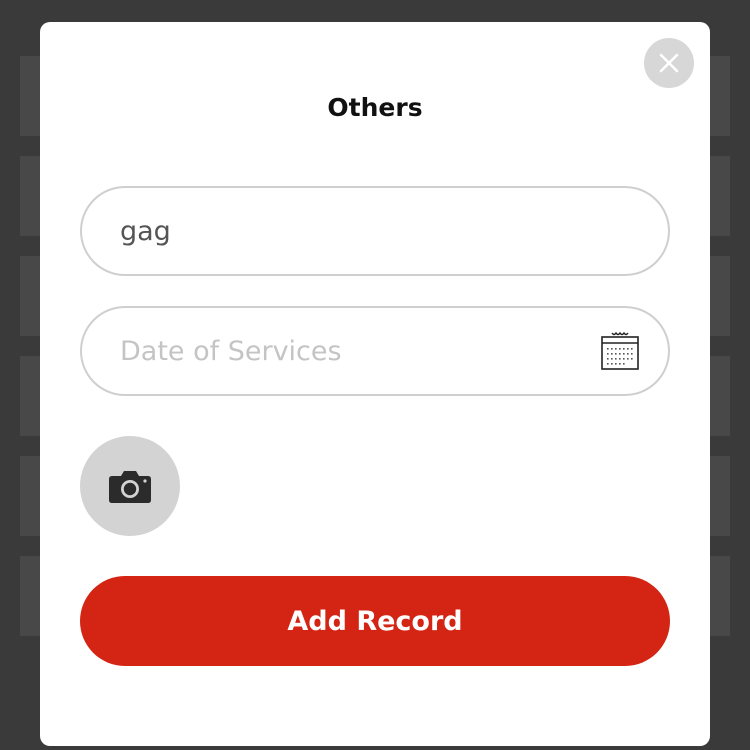  I want to click on close-button, so click(669, 63).